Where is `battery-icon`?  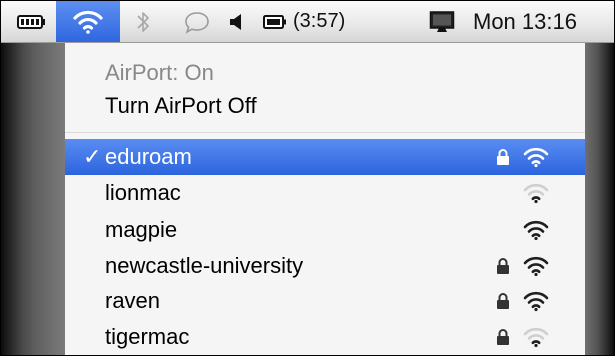
battery-icon is located at coordinates (32, 21).